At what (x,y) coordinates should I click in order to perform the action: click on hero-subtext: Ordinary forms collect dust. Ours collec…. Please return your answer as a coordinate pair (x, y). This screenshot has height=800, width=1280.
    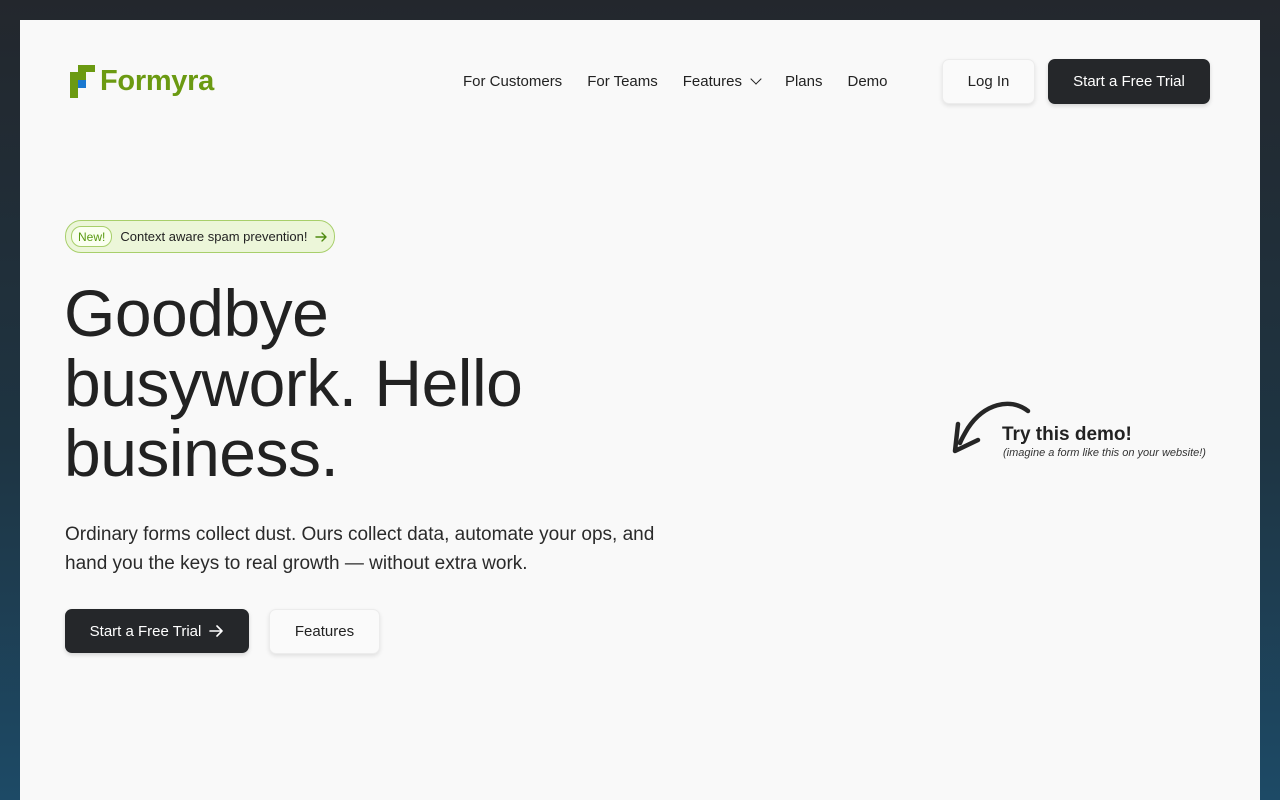
    Looking at the image, I should click on (360, 549).